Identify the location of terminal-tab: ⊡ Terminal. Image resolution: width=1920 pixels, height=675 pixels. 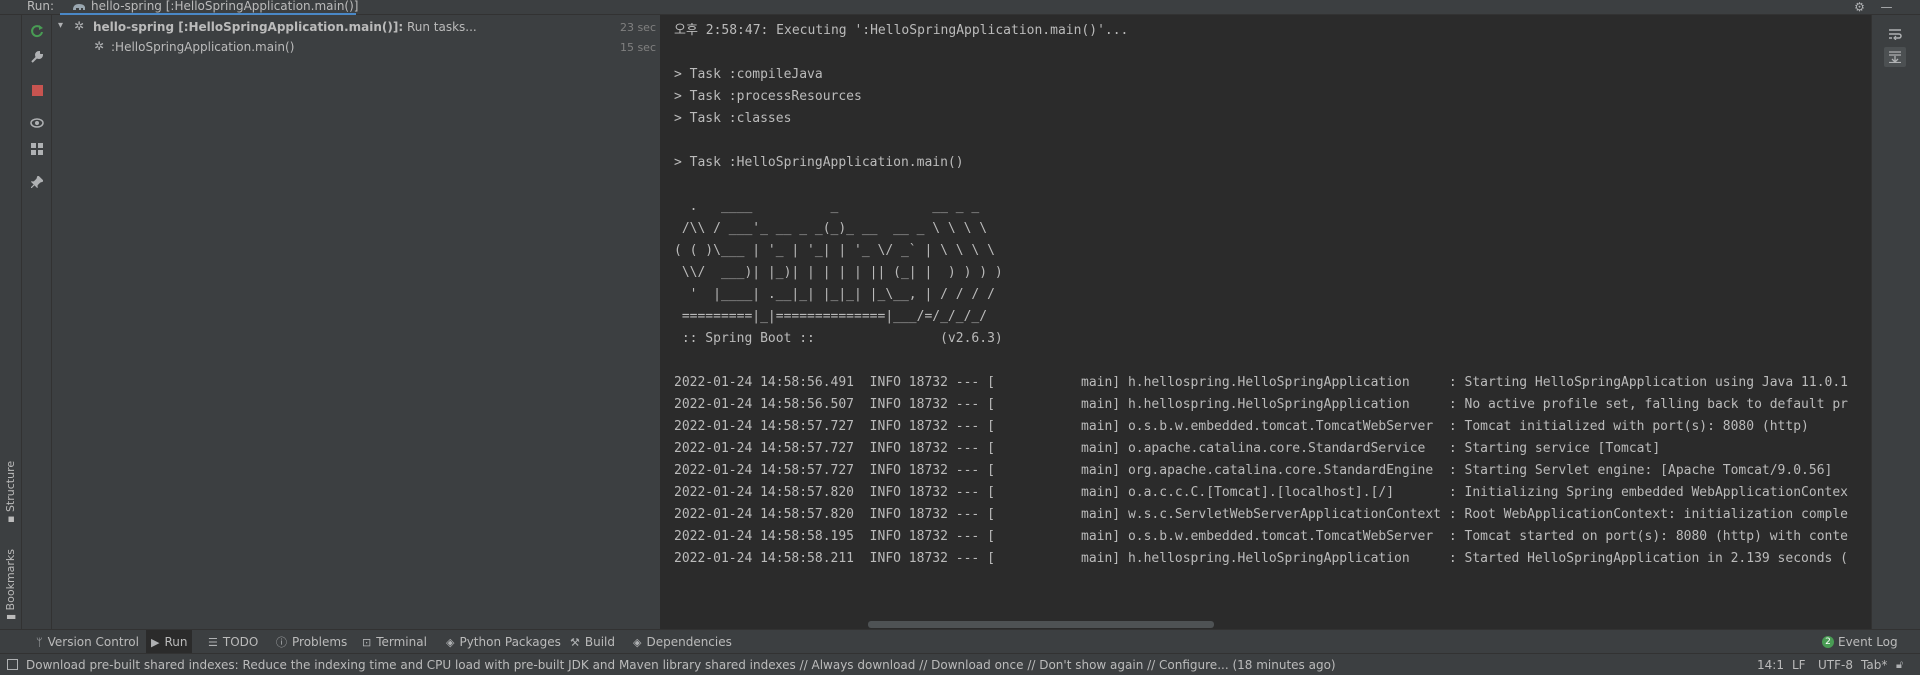
(394, 642).